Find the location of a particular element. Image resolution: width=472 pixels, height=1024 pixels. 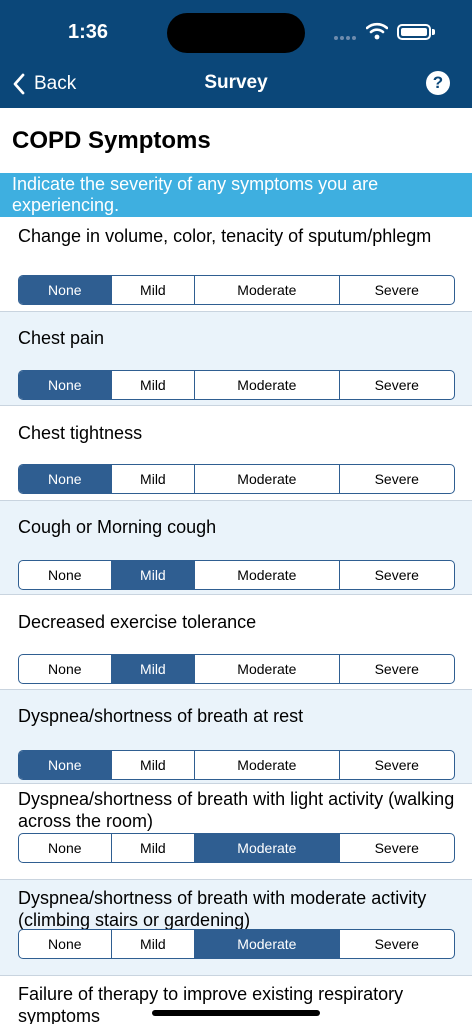

question-row: Chest pain None Mild Moderate Severe is located at coordinates (236, 359).